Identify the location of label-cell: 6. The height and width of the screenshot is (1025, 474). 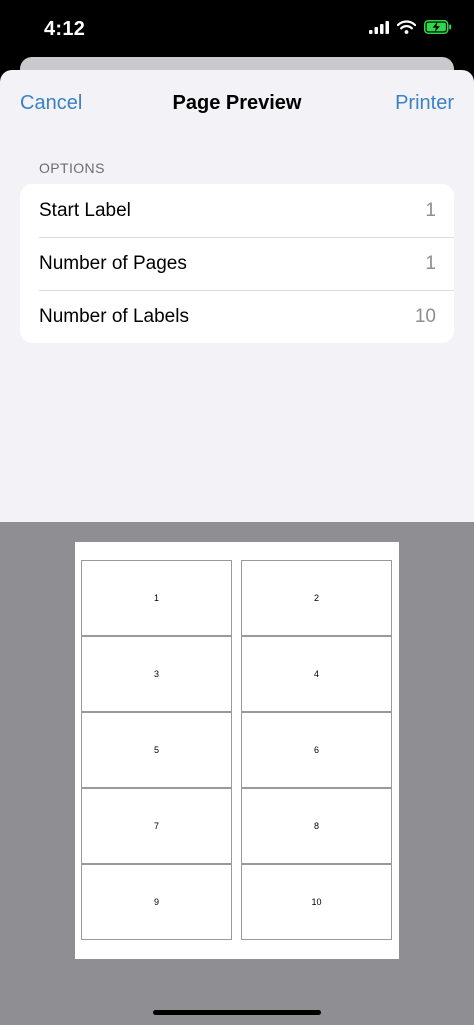
(316, 750).